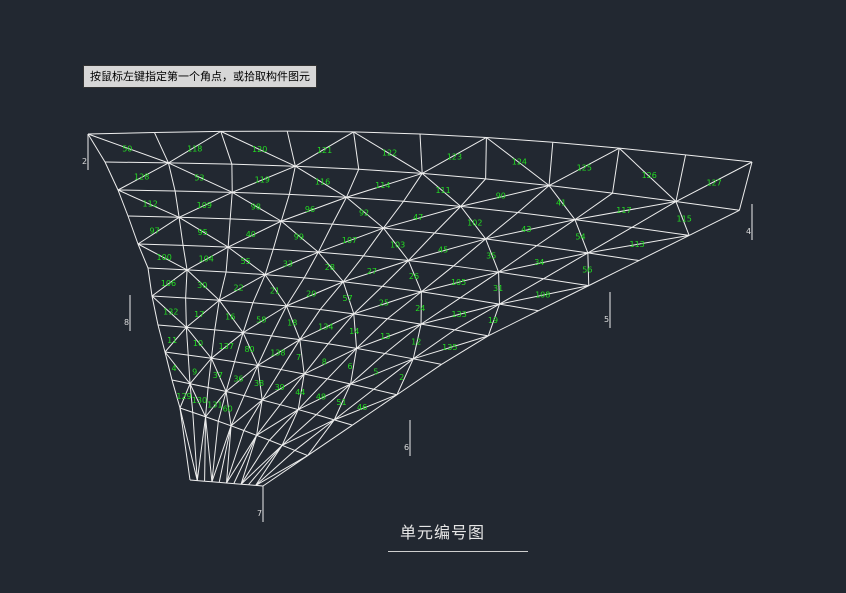  What do you see at coordinates (256, 207) in the screenshot?
I see `element-label: 98` at bounding box center [256, 207].